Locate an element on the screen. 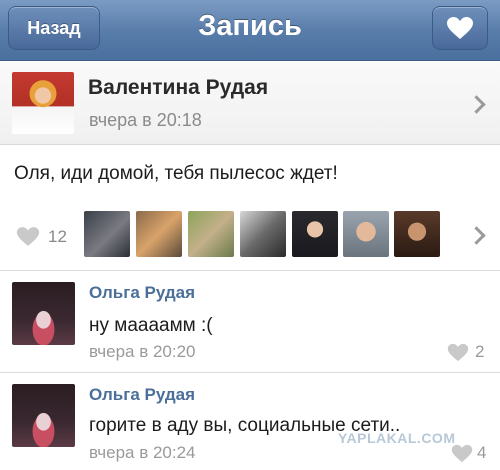  author-avatar is located at coordinates (43, 103).